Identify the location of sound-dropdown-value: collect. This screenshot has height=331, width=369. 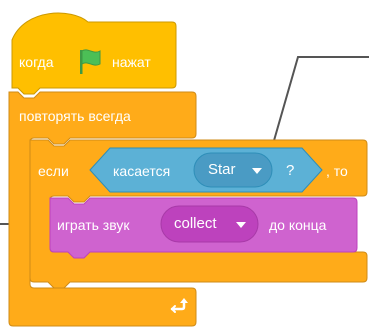
(195, 223).